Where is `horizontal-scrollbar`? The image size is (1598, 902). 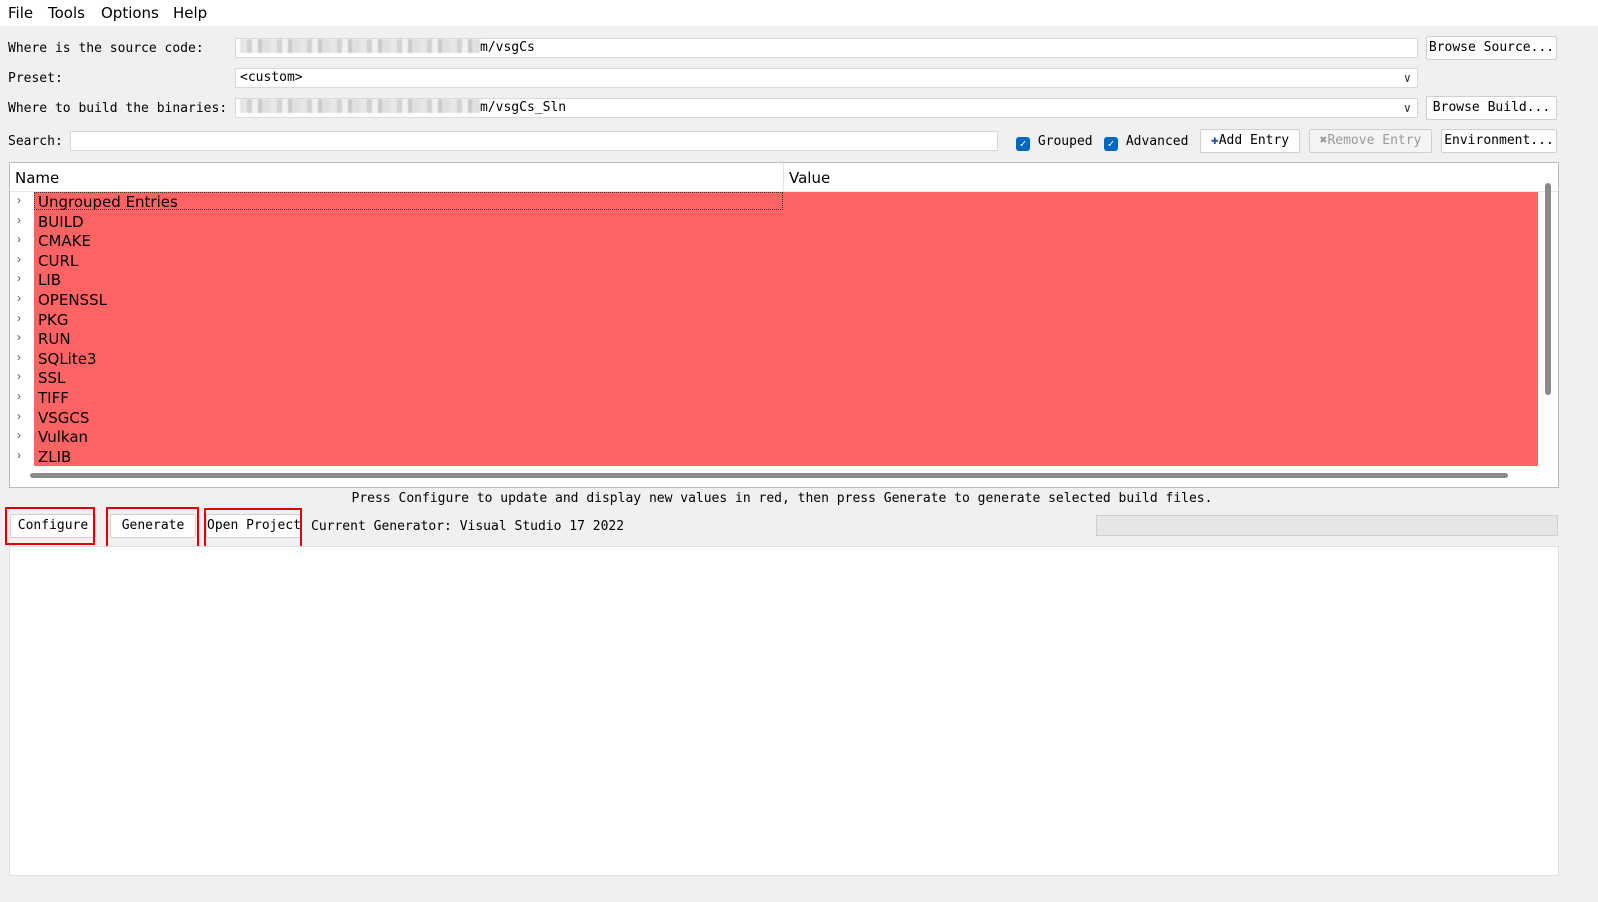 horizontal-scrollbar is located at coordinates (769, 475).